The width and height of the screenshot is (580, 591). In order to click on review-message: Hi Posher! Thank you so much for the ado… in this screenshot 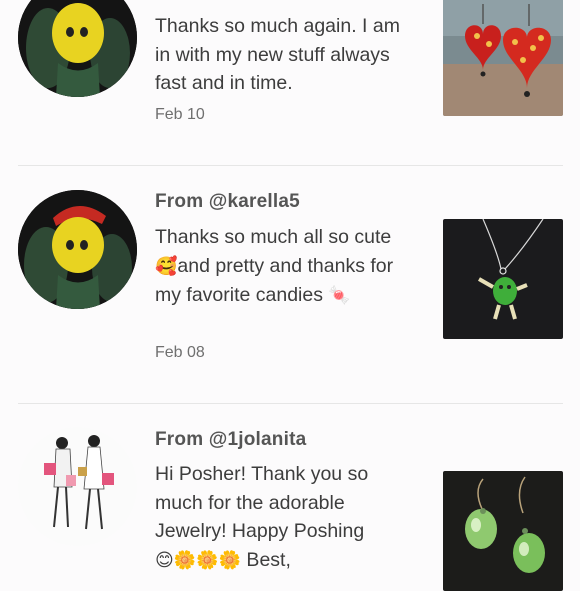, I will do `click(262, 517)`.